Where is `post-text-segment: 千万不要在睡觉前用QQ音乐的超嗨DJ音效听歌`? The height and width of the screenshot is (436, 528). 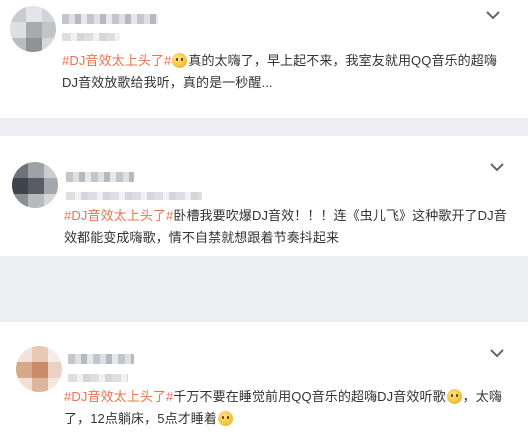 post-text-segment: 千万不要在睡觉前用QQ音乐的超嗨DJ音效听歌 is located at coordinates (309, 396).